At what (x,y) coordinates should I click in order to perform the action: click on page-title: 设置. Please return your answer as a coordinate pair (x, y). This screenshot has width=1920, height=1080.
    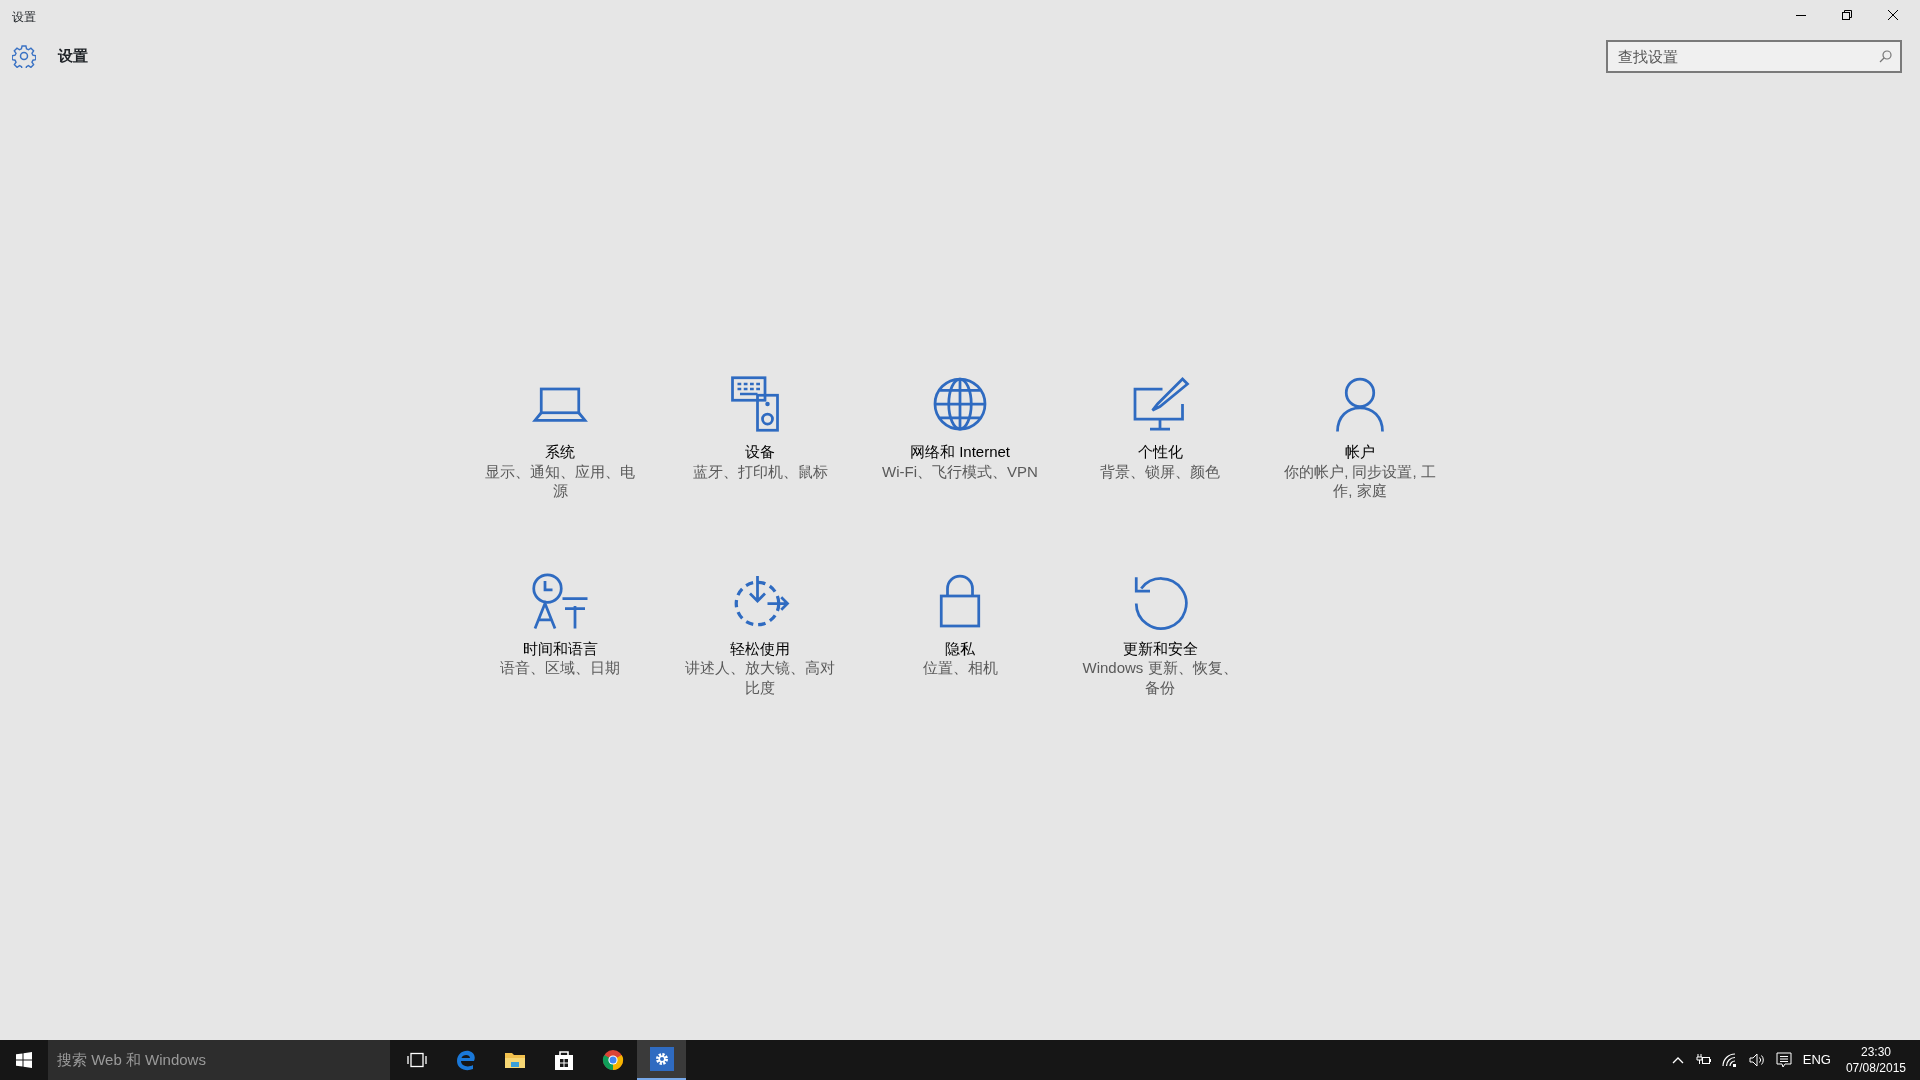
    Looking at the image, I should click on (73, 55).